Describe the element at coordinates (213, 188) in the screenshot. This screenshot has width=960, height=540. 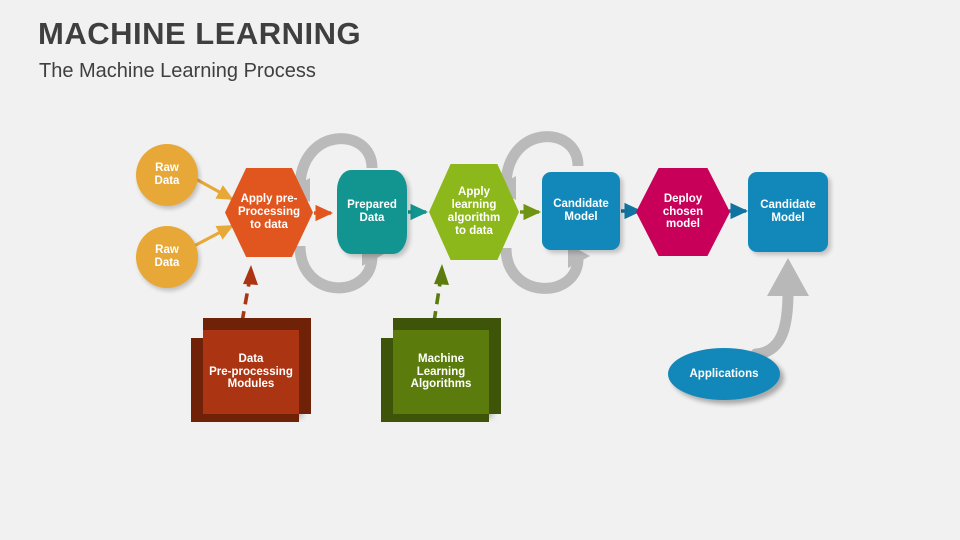
I see `connector-raw1-to-preprocessing` at that location.